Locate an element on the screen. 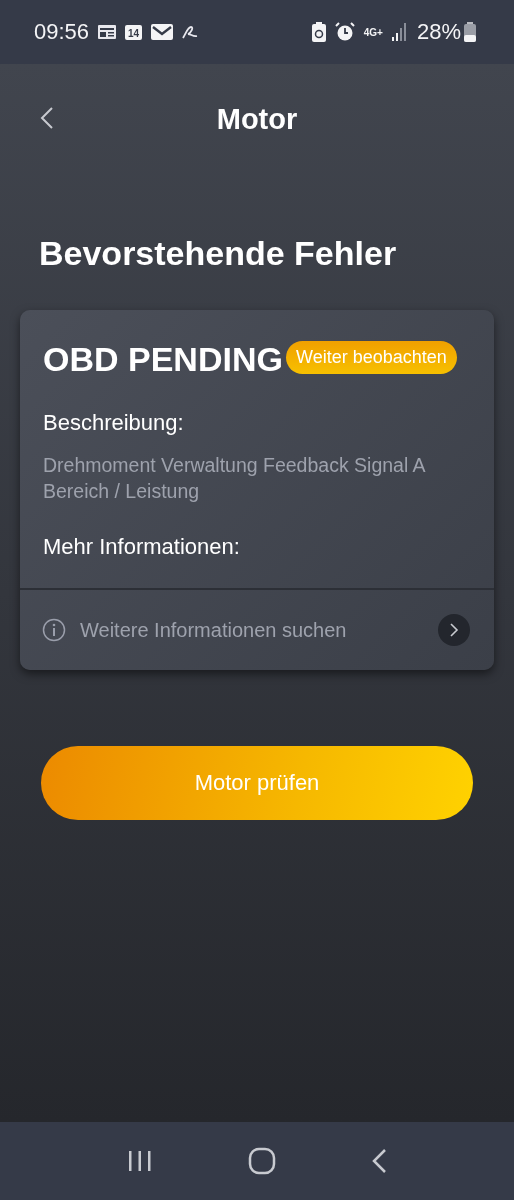 The height and width of the screenshot is (1200, 514). battery-icon is located at coordinates (470, 32).